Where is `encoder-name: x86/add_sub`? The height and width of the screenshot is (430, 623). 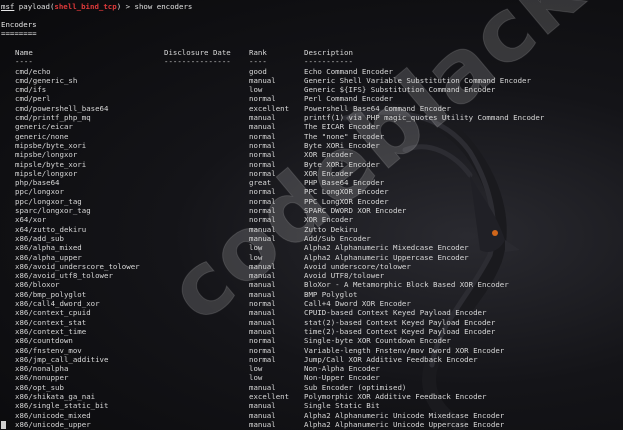 encoder-name: x86/add_sub is located at coordinates (39, 238).